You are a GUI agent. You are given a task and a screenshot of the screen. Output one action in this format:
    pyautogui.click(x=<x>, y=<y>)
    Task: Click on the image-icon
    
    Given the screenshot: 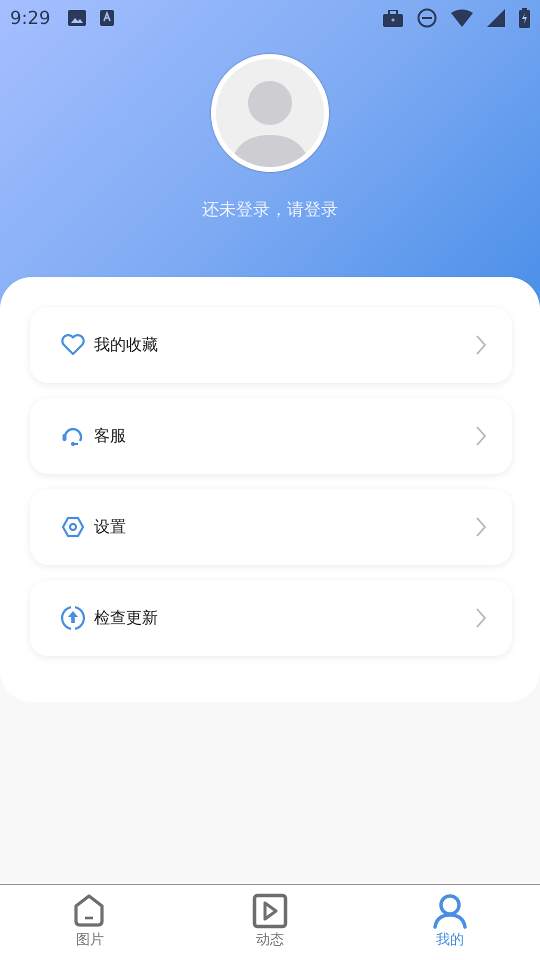 What is the action you would take?
    pyautogui.click(x=77, y=18)
    